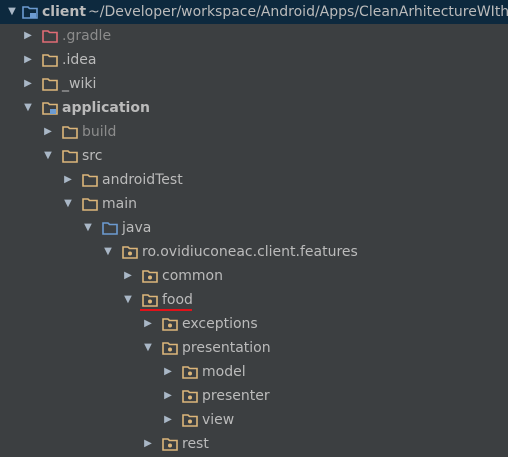 The width and height of the screenshot is (508, 457). What do you see at coordinates (64, 12) in the screenshot?
I see `tree-label-client: client` at bounding box center [64, 12].